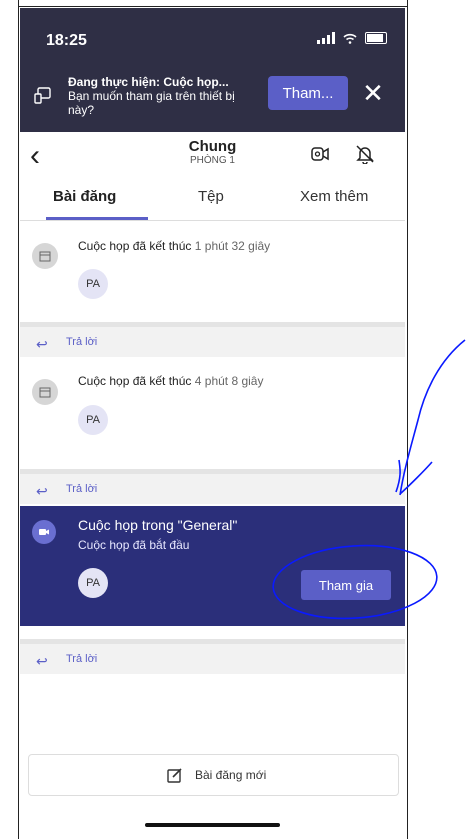 The height and width of the screenshot is (839, 473). Describe the element at coordinates (212, 407) in the screenshot. I see `list-item: Cuộc họp đã kết thúc 4 phút 8 giây PA` at that location.